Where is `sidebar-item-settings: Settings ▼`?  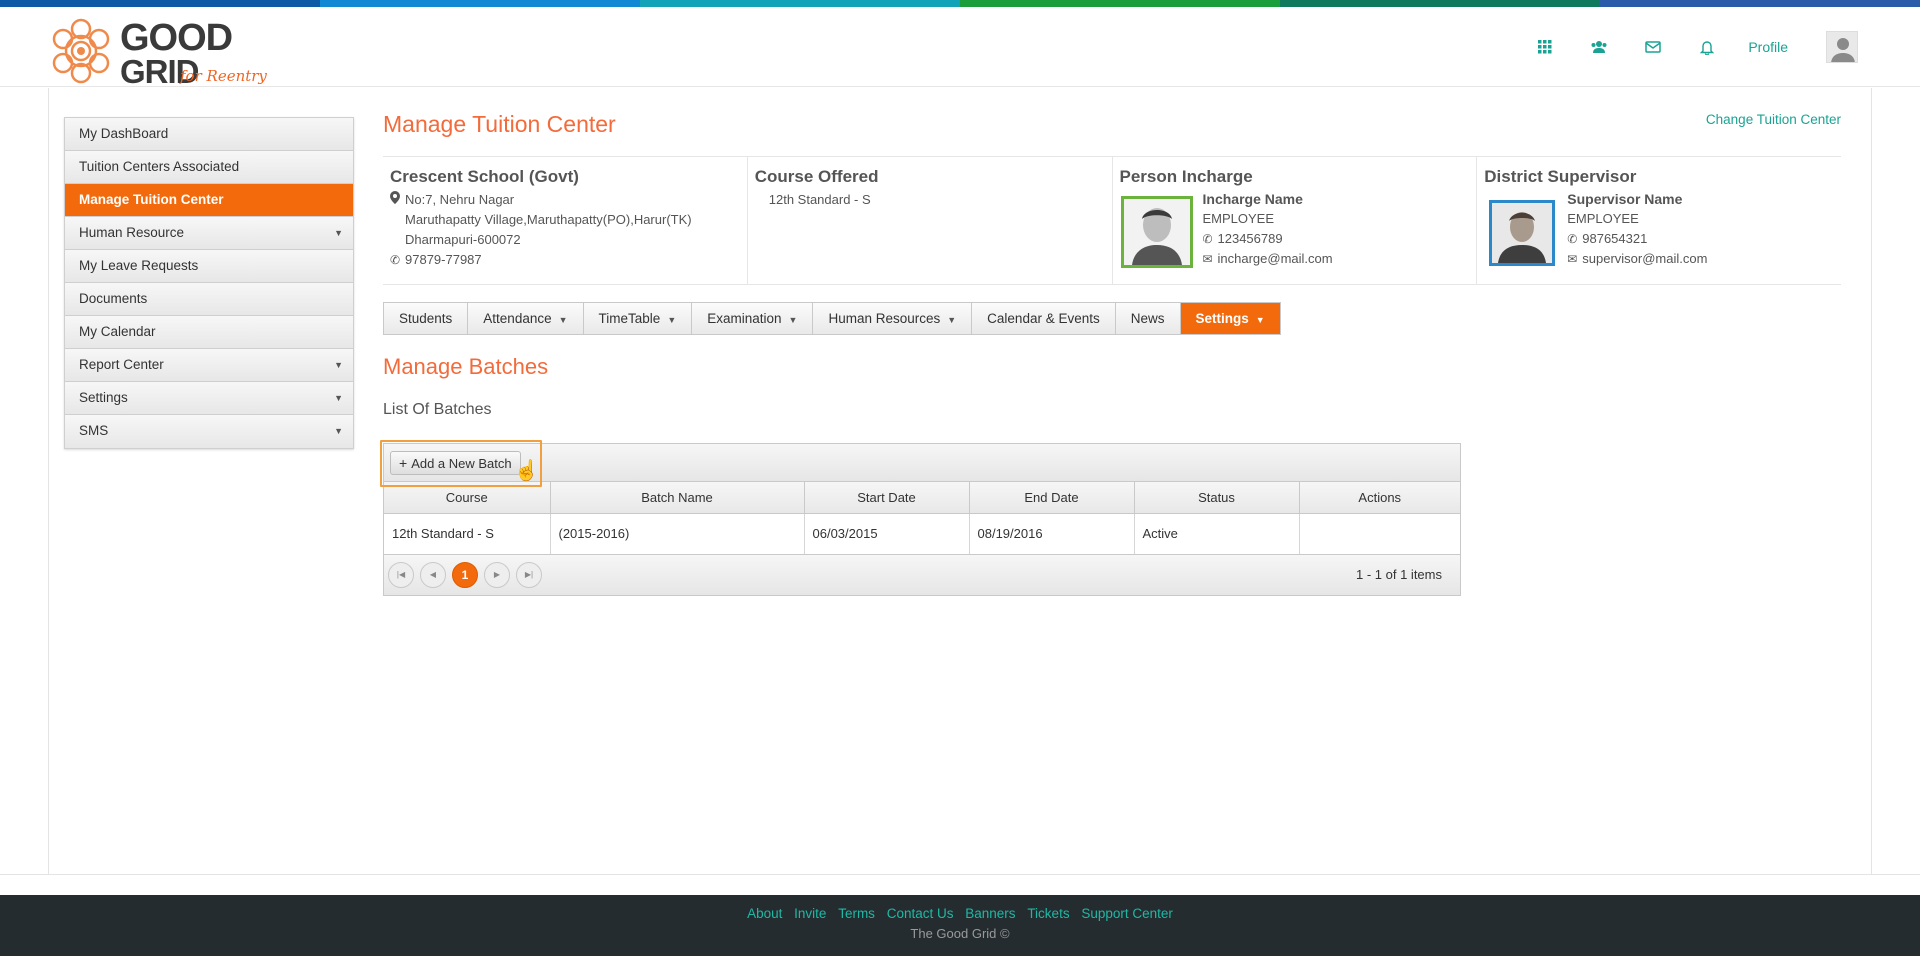 sidebar-item-settings: Settings ▼ is located at coordinates (209, 398).